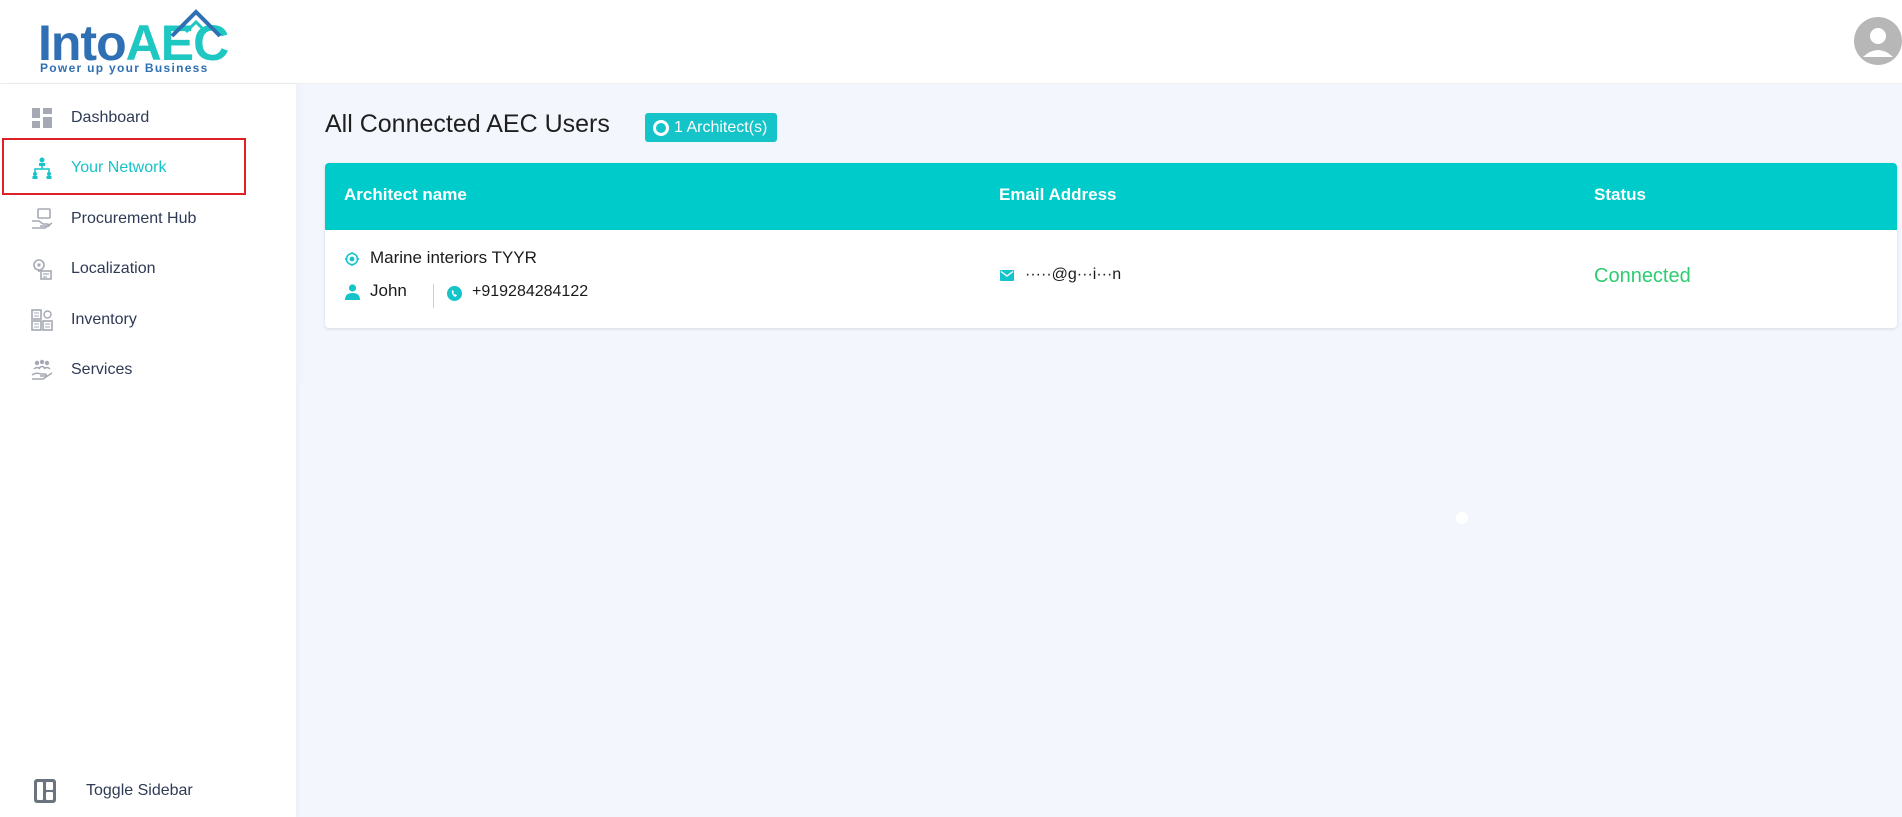  What do you see at coordinates (42, 118) in the screenshot?
I see `dashboard-icon` at bounding box center [42, 118].